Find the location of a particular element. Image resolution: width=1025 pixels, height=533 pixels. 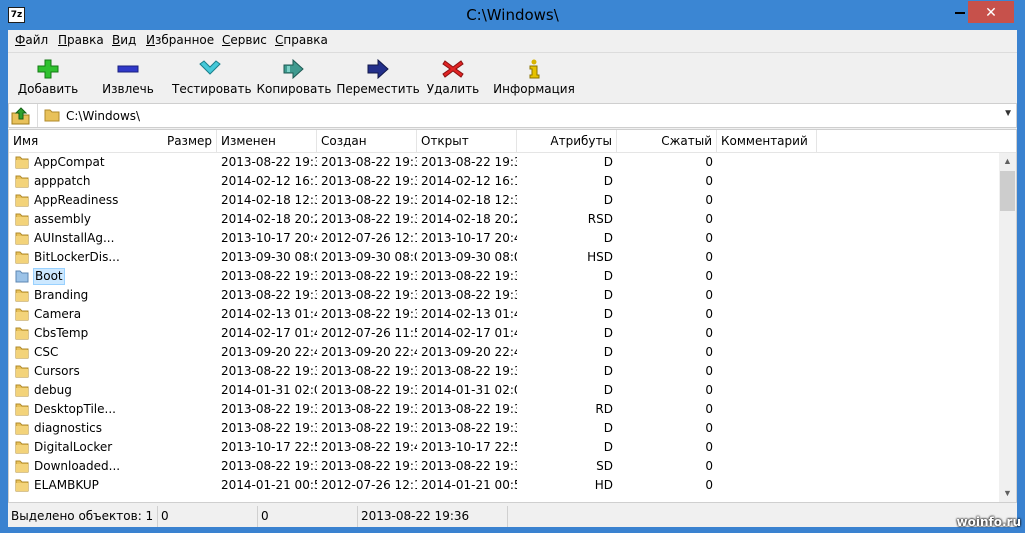

menu-edit: Правка is located at coordinates (81, 40).